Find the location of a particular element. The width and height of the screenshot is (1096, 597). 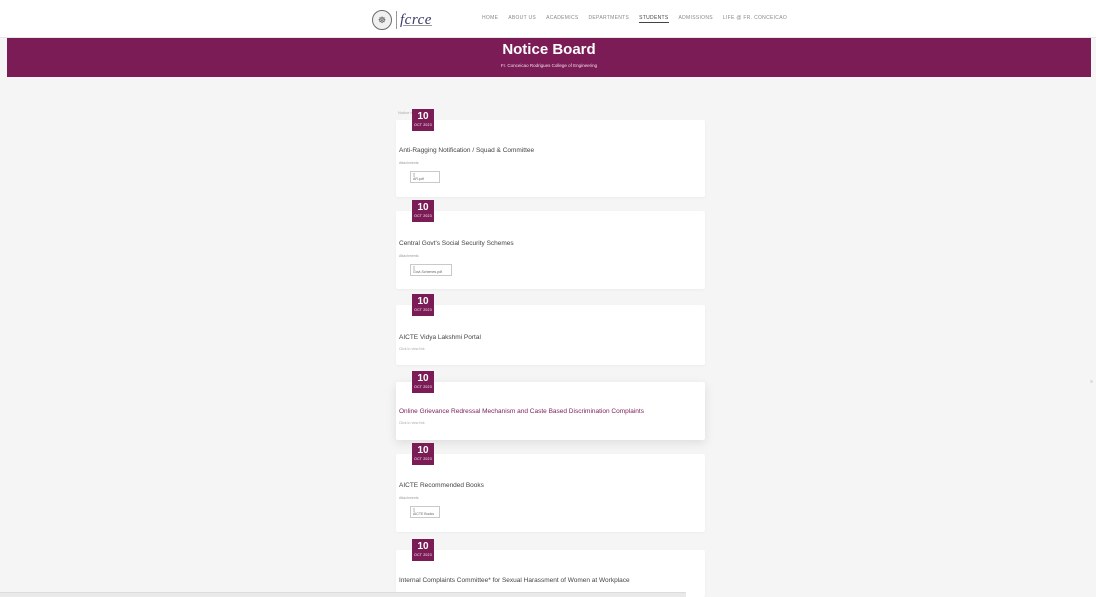

attachment-link: ▯ AICTE Books is located at coordinates (425, 512).